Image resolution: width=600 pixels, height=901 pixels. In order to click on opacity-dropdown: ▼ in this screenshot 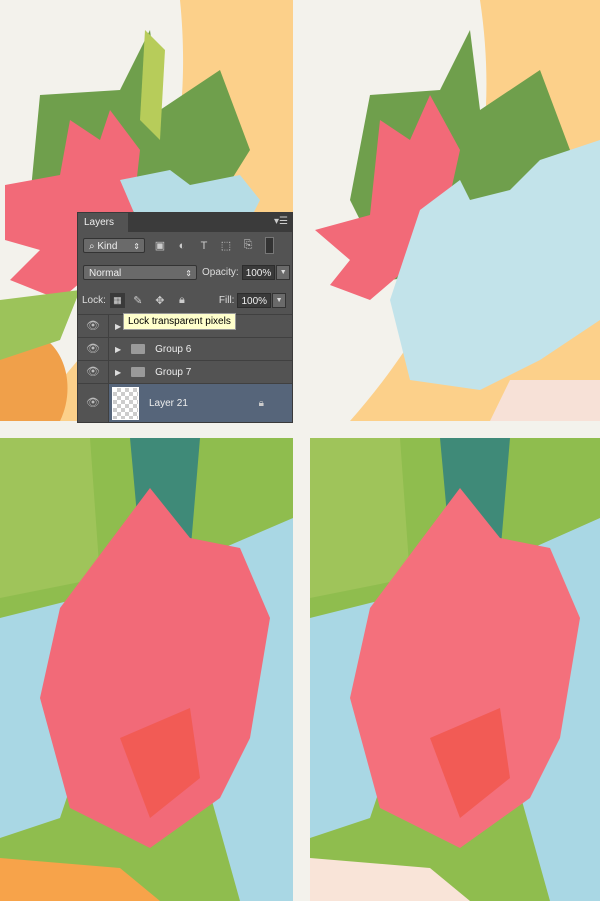, I will do `click(283, 272)`.